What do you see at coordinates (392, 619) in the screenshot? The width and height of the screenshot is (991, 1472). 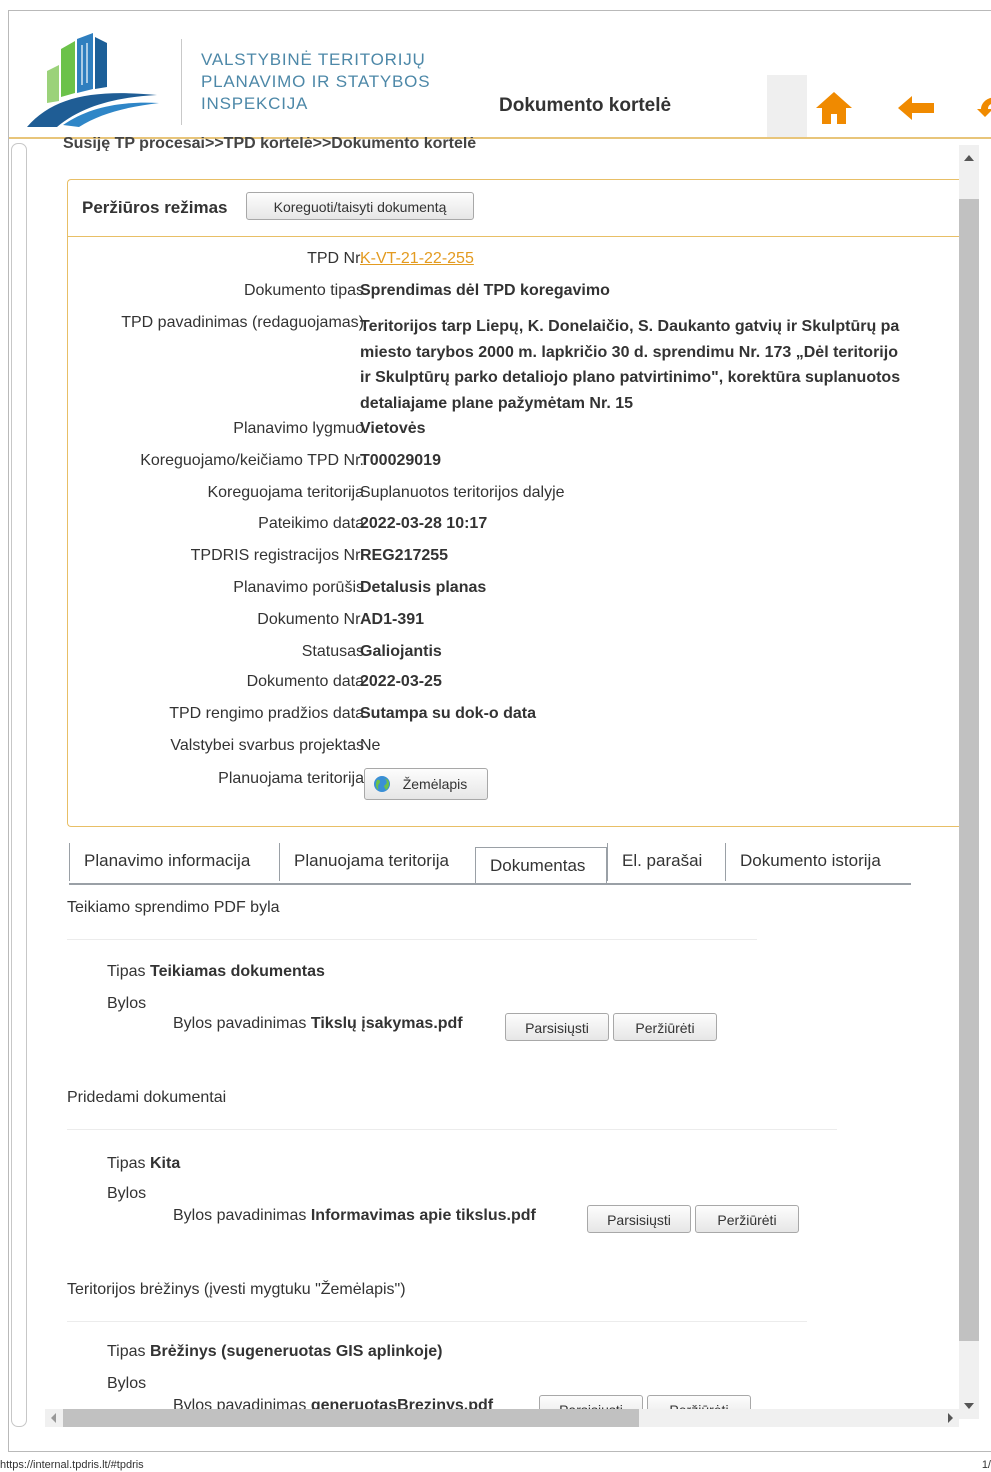 I see `field-value: AD1-391` at bounding box center [392, 619].